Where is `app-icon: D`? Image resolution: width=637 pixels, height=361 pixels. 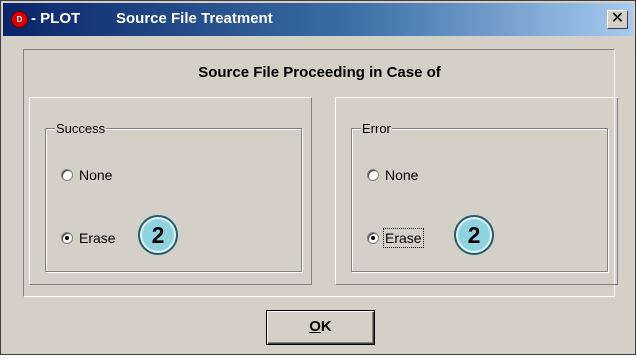 app-icon: D is located at coordinates (19, 19).